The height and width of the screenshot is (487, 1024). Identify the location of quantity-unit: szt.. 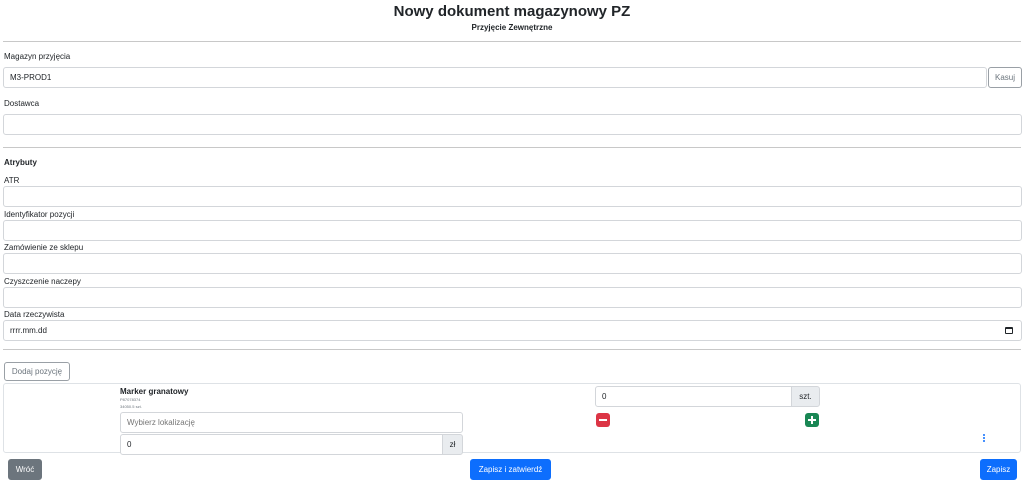
(805, 396).